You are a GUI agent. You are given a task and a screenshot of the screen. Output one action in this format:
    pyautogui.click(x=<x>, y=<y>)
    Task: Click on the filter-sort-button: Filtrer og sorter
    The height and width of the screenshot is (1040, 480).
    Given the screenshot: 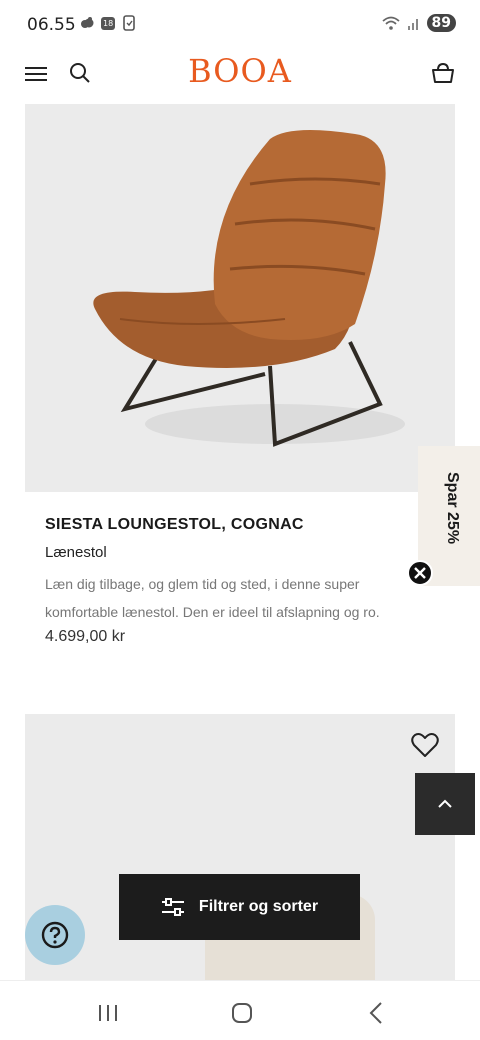 What is the action you would take?
    pyautogui.click(x=239, y=907)
    